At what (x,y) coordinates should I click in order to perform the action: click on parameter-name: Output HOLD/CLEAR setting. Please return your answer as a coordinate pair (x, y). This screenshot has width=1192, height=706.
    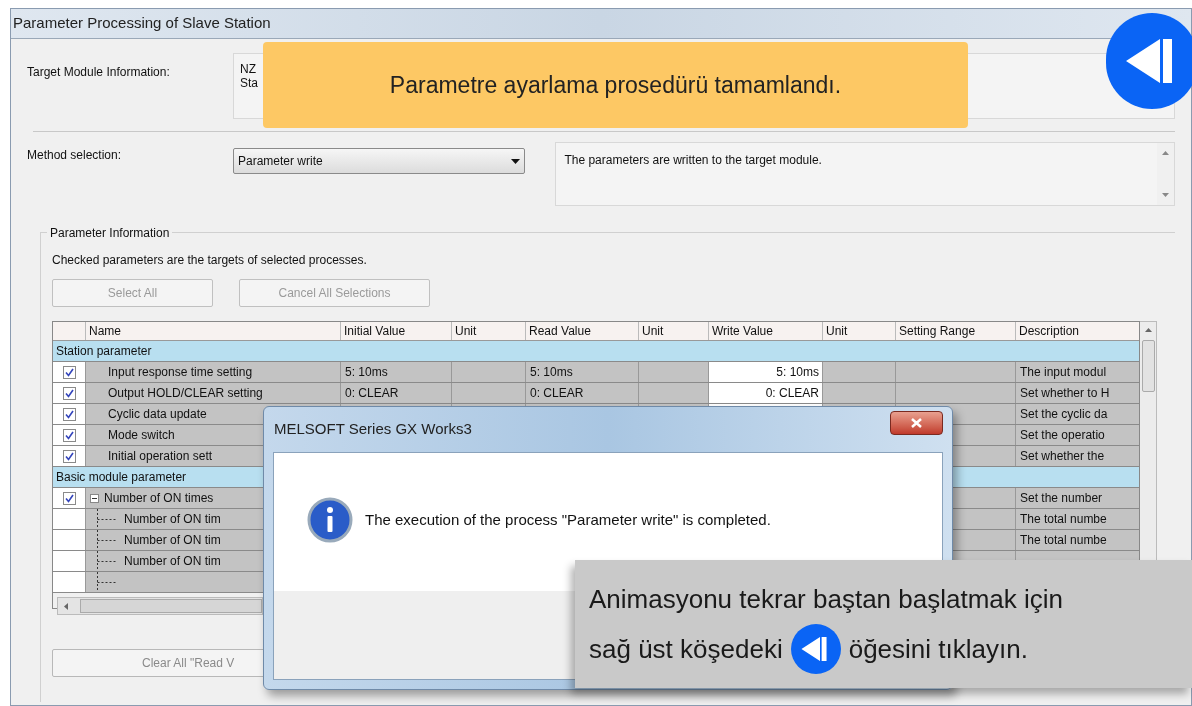
    Looking at the image, I should click on (213, 393).